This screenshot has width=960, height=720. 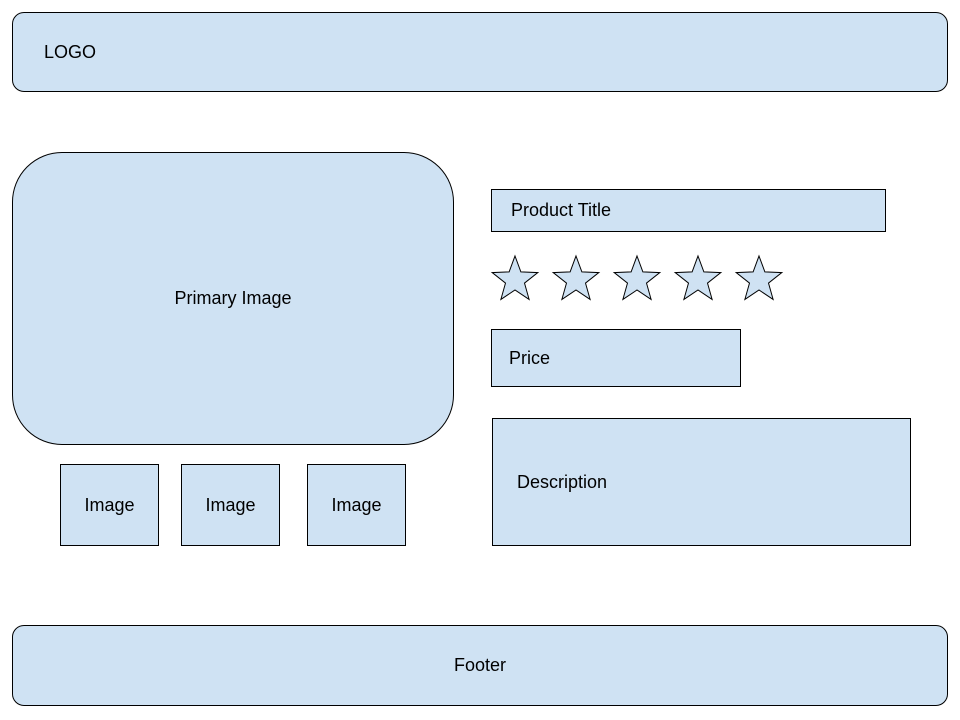 I want to click on description-label: Description, so click(x=562, y=481).